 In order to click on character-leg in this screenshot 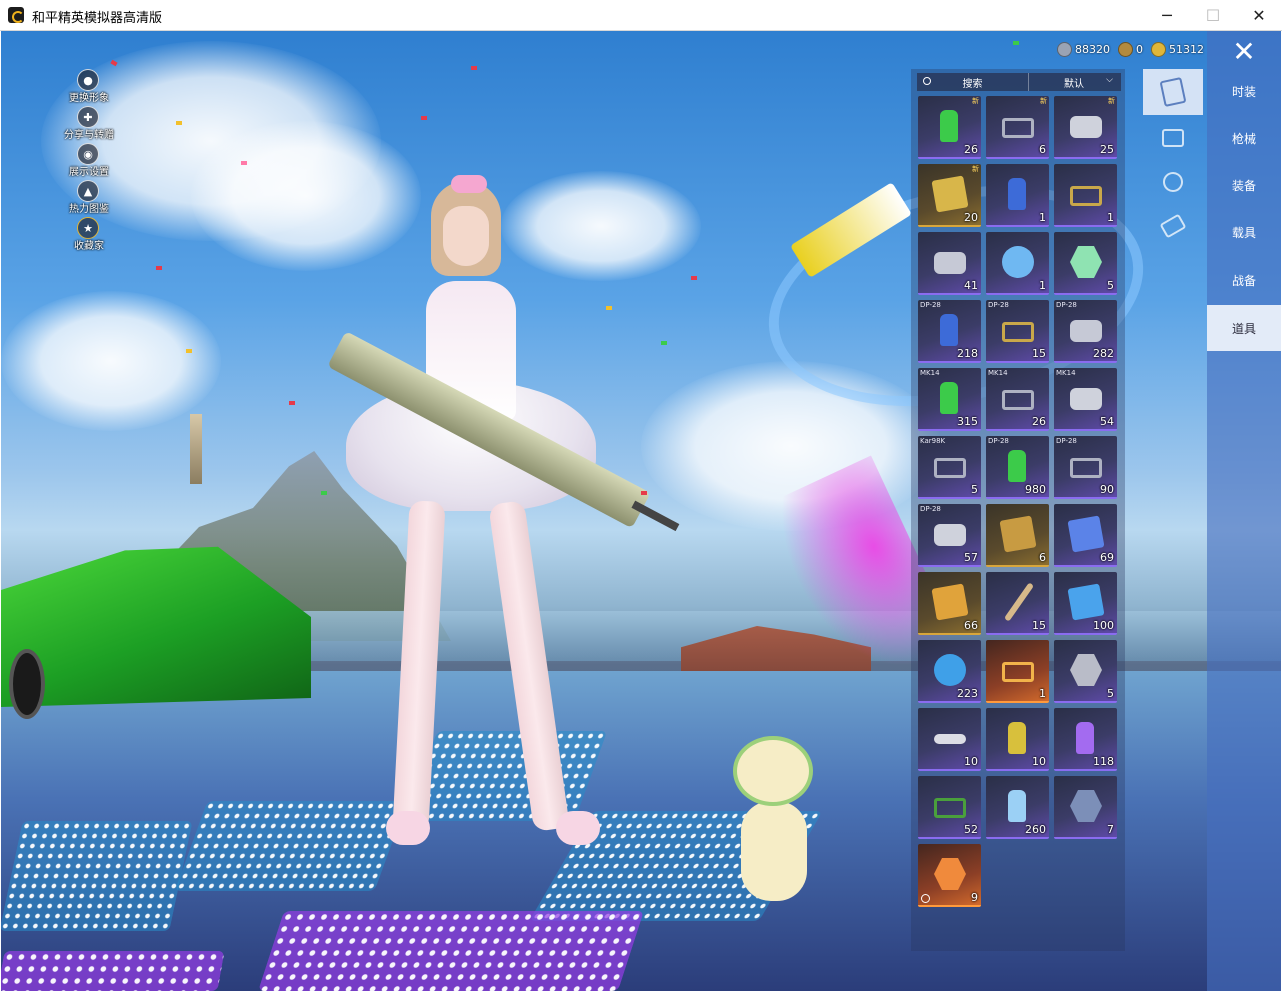, I will do `click(419, 666)`.